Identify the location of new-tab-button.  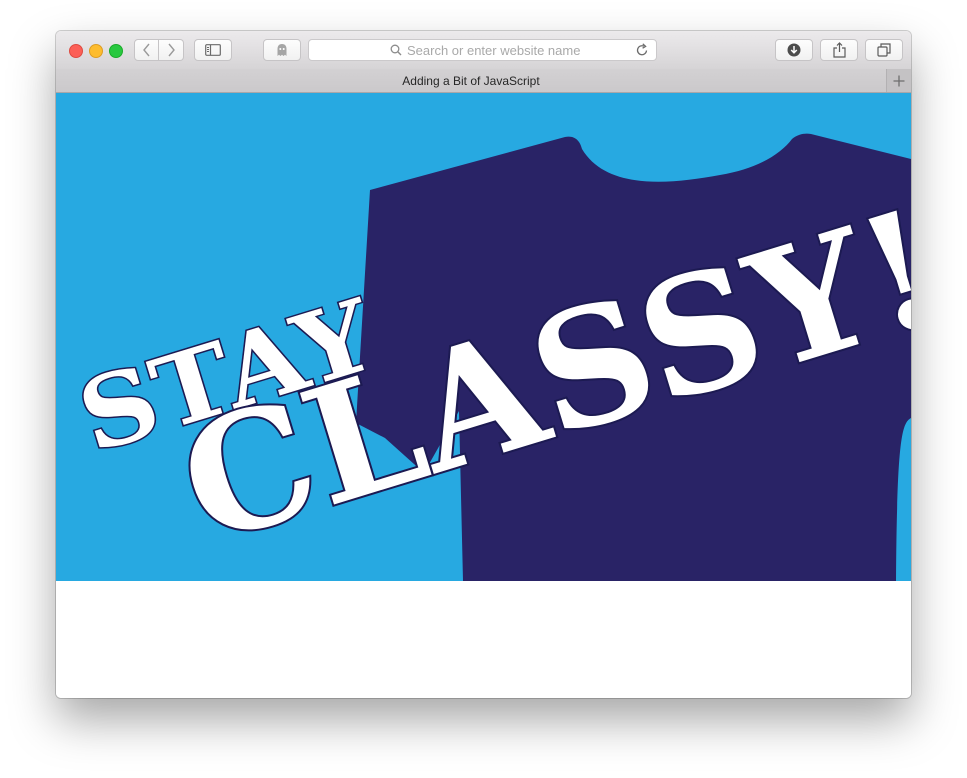
(898, 80).